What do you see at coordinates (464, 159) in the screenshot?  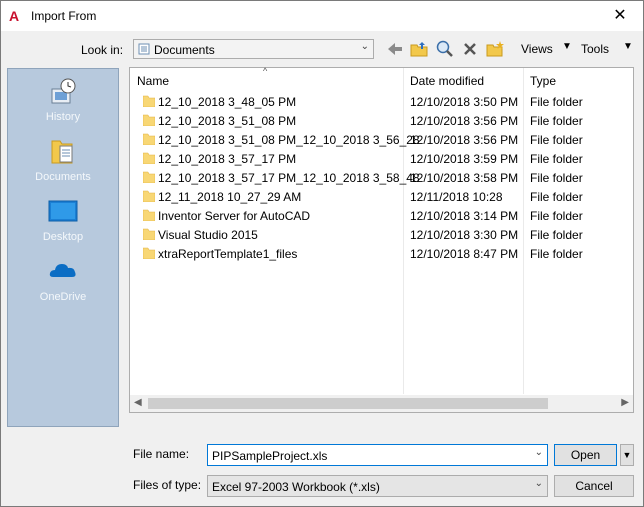 I see `file-date: 12/10/2018 3:59 PM` at bounding box center [464, 159].